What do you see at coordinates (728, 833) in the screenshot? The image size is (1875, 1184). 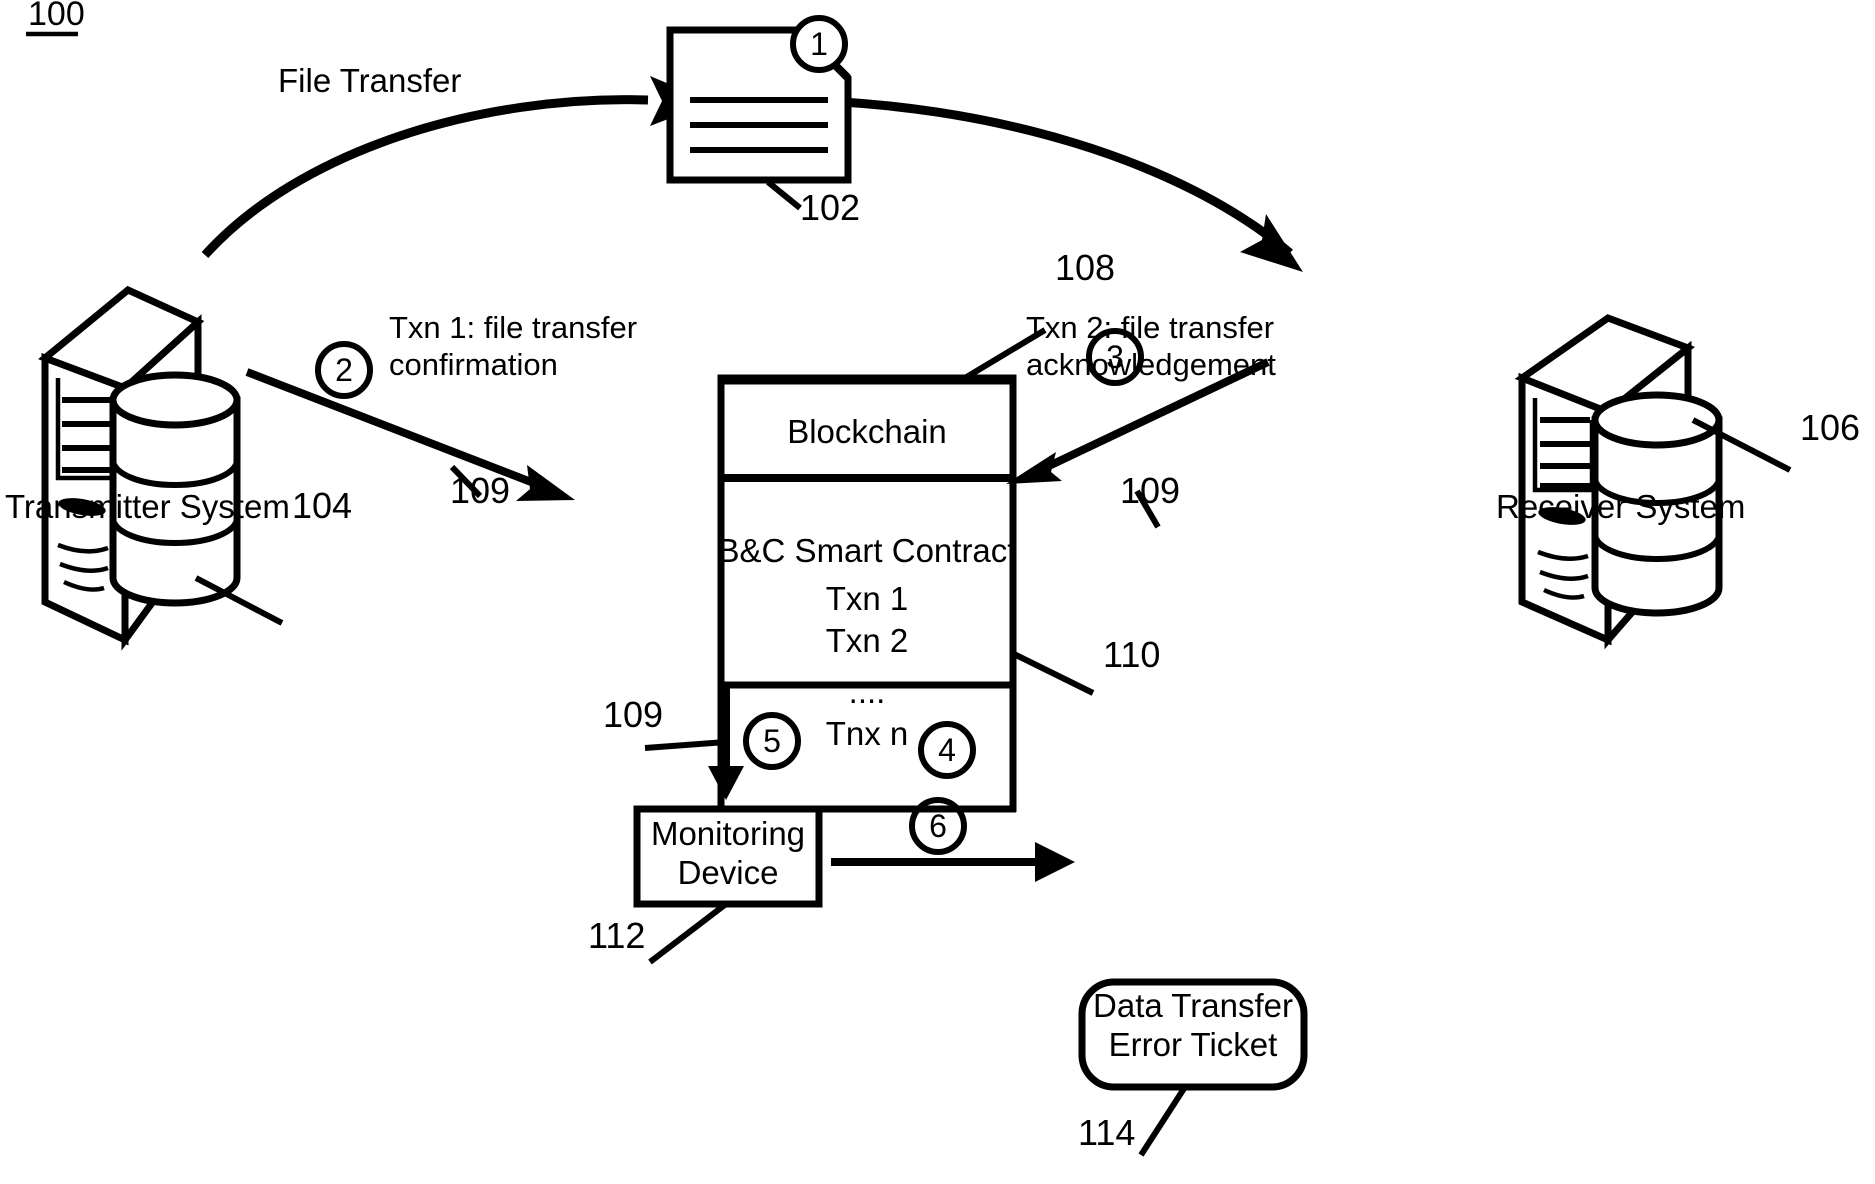 I see `monitoring-device-label-1: Monitoring` at bounding box center [728, 833].